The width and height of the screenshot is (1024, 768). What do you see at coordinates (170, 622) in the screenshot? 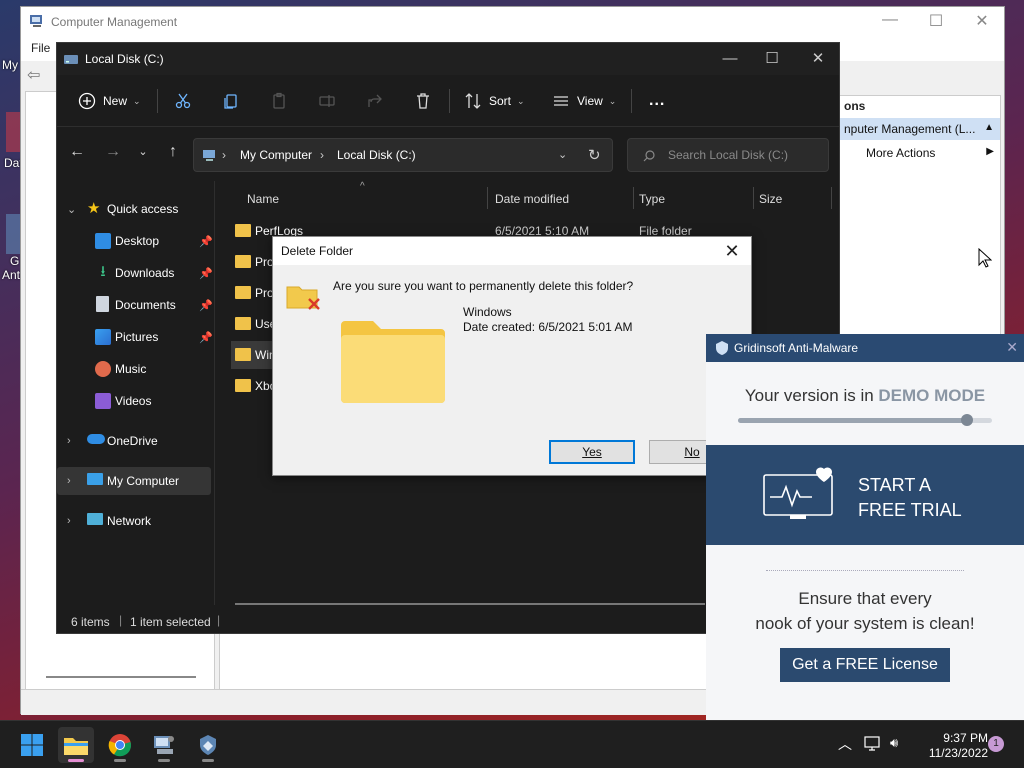
I see `selection-count: 1 item selected` at bounding box center [170, 622].